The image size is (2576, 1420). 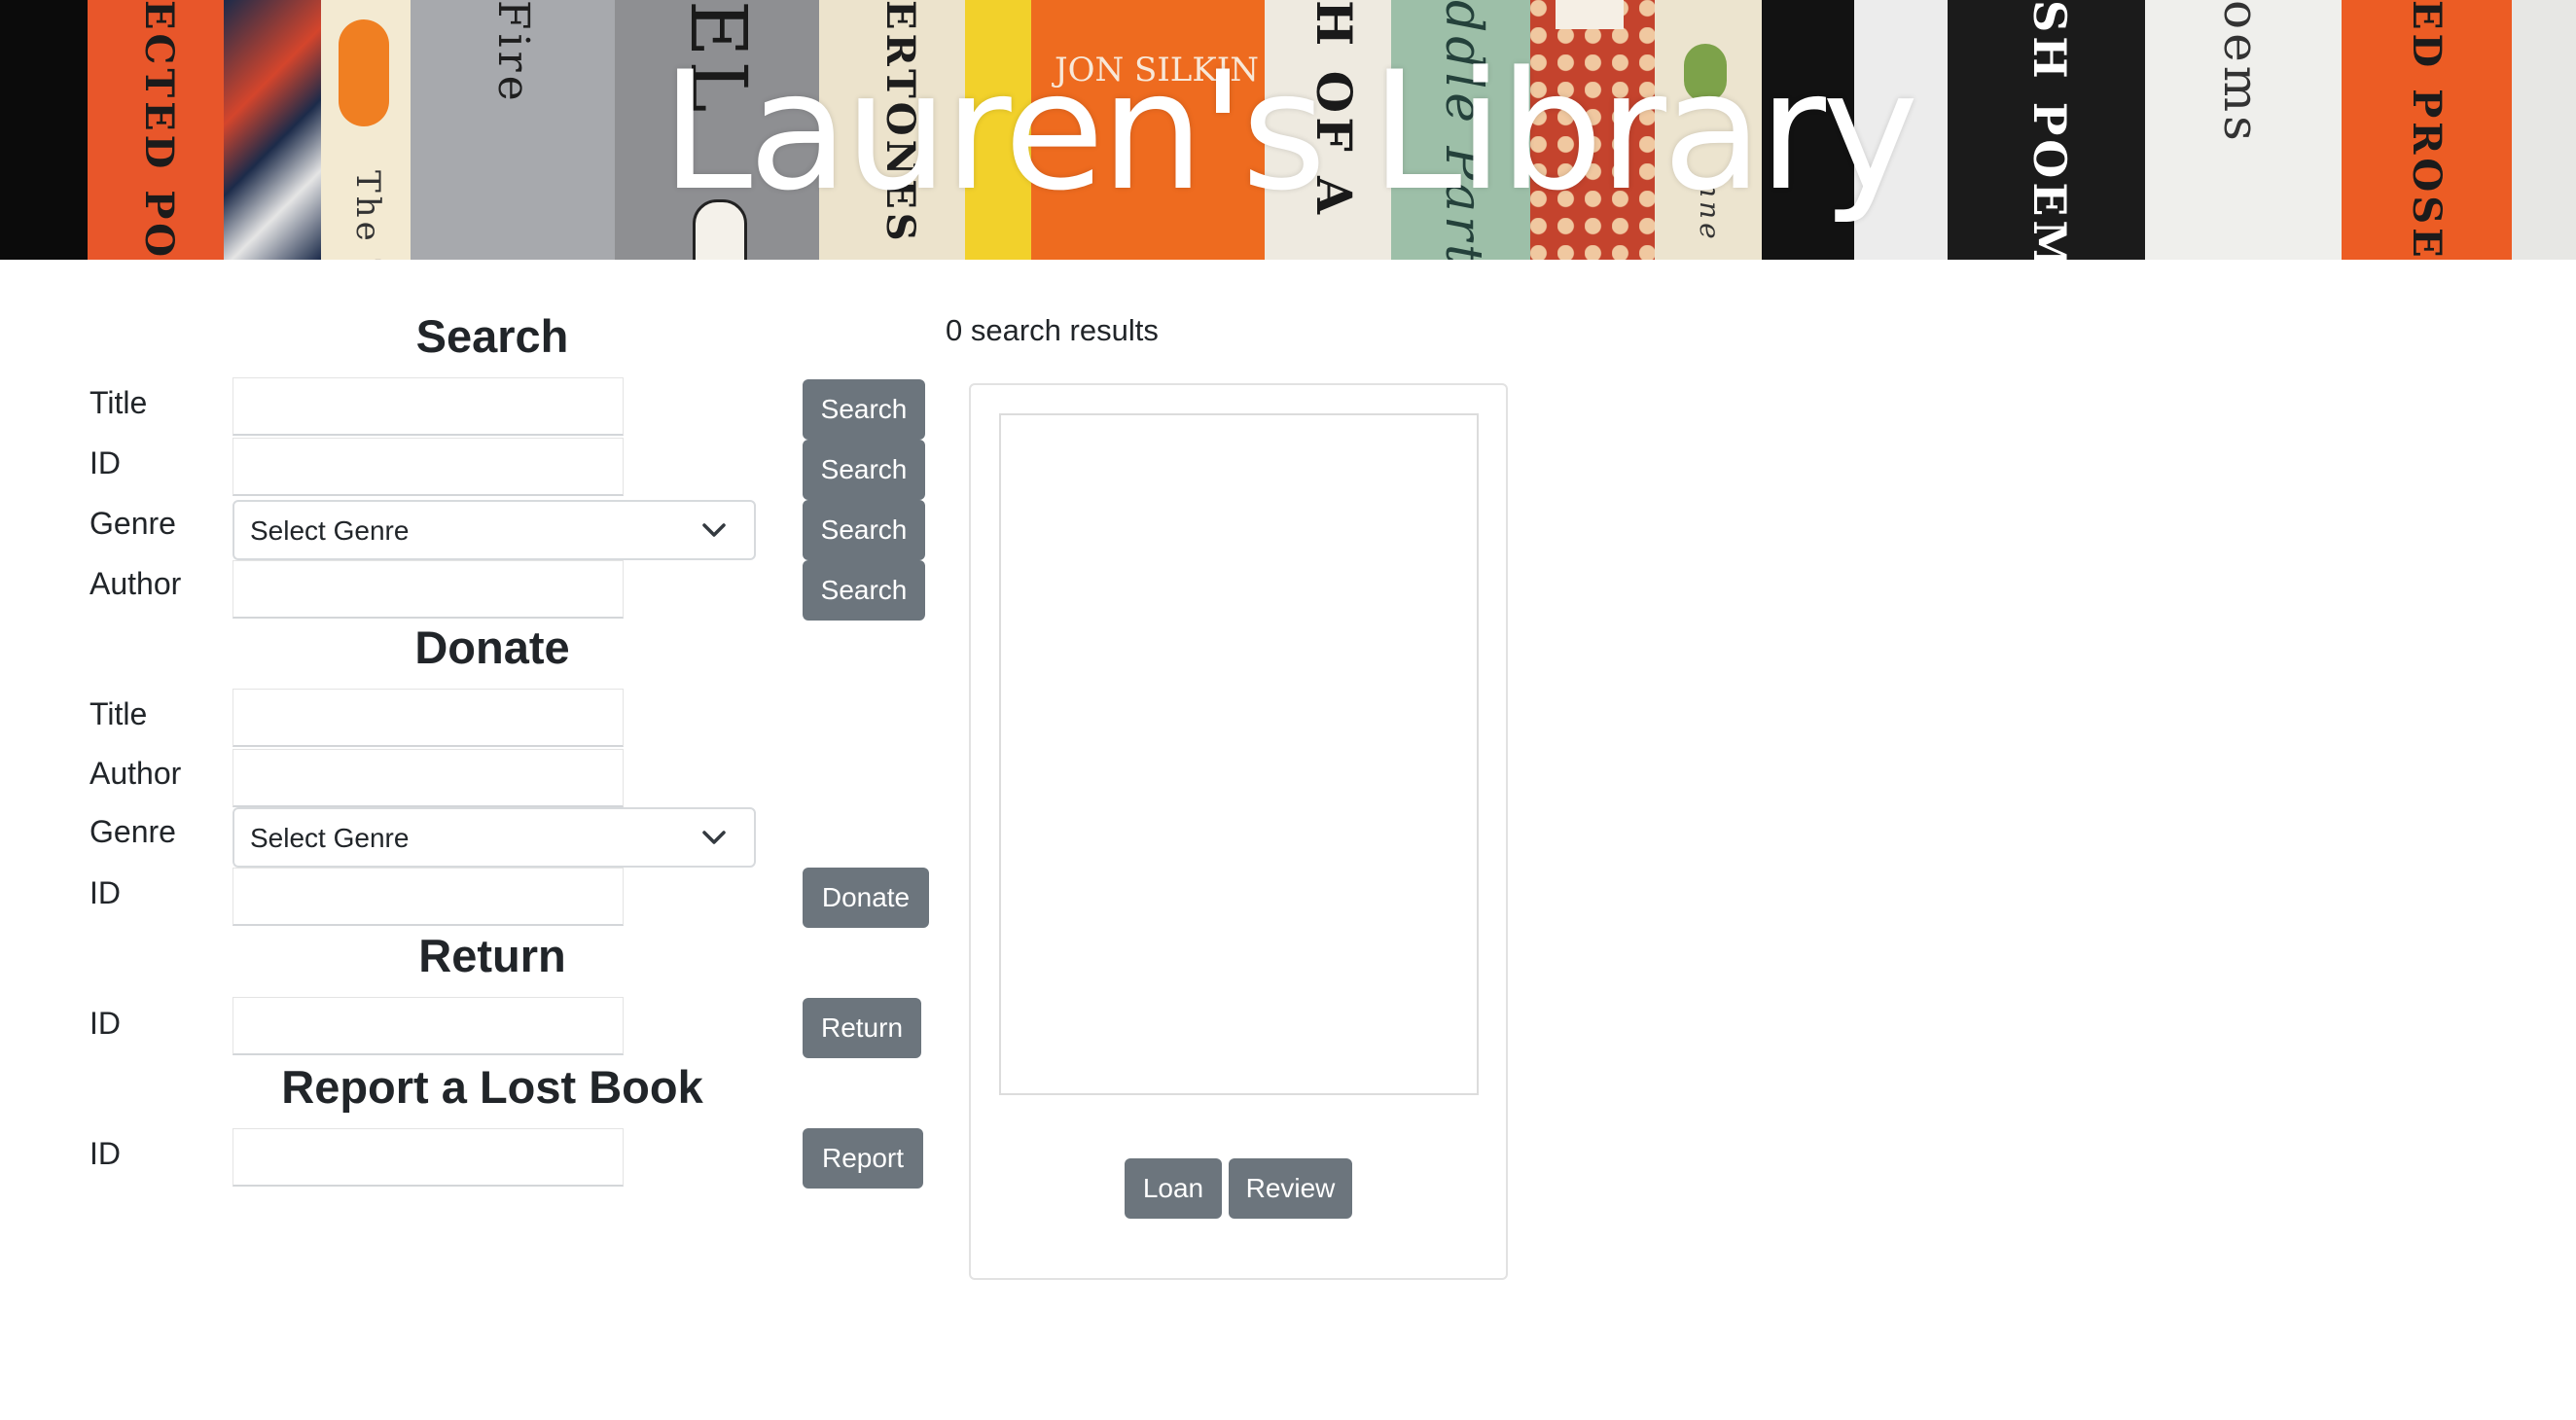 What do you see at coordinates (105, 1023) in the screenshot?
I see `return-id-label: ID` at bounding box center [105, 1023].